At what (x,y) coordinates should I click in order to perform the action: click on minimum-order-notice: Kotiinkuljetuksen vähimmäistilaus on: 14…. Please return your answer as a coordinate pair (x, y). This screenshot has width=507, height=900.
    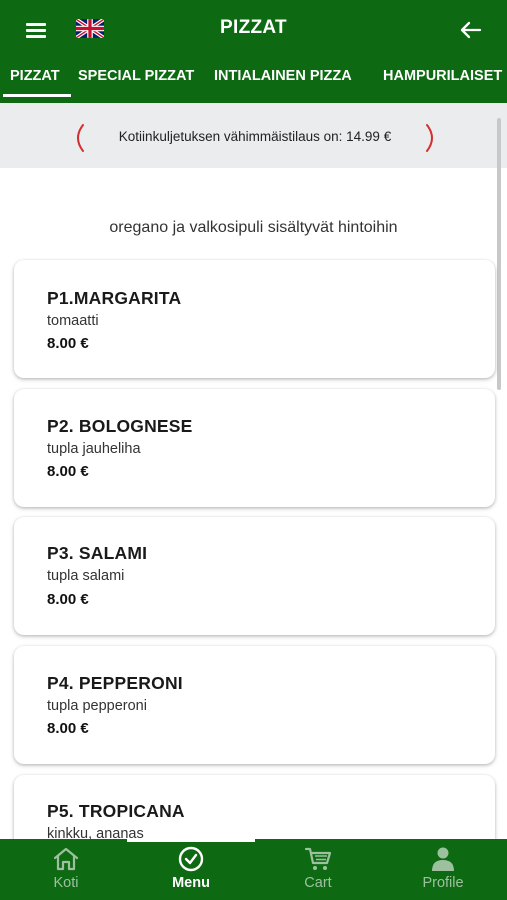
    Looking at the image, I should click on (255, 138).